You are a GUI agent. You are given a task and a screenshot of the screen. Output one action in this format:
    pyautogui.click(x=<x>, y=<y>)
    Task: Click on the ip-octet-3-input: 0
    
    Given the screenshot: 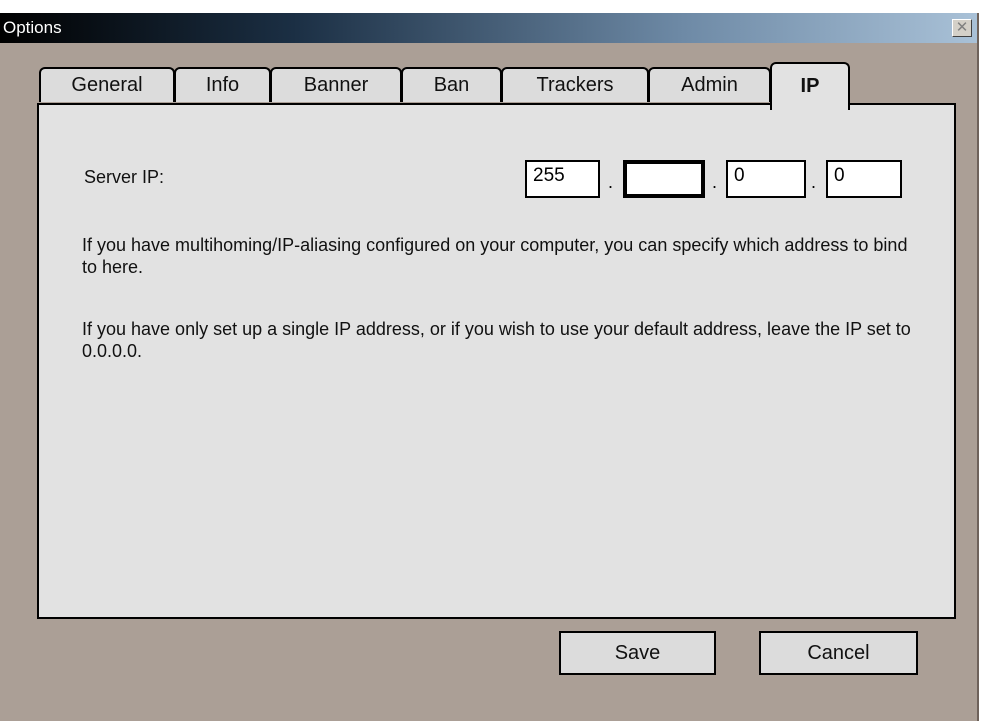 What is the action you would take?
    pyautogui.click(x=766, y=179)
    